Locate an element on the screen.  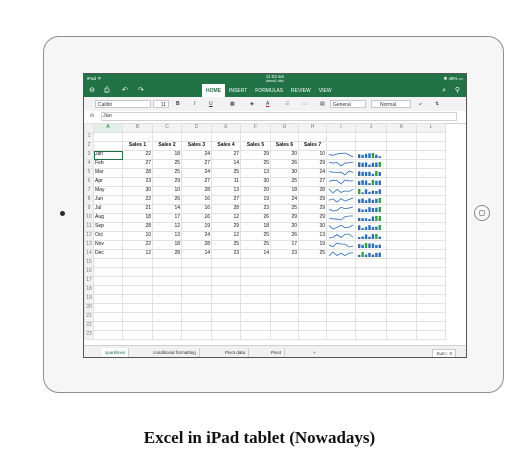
column-title: Sales 7 is located at coordinates (312, 146).